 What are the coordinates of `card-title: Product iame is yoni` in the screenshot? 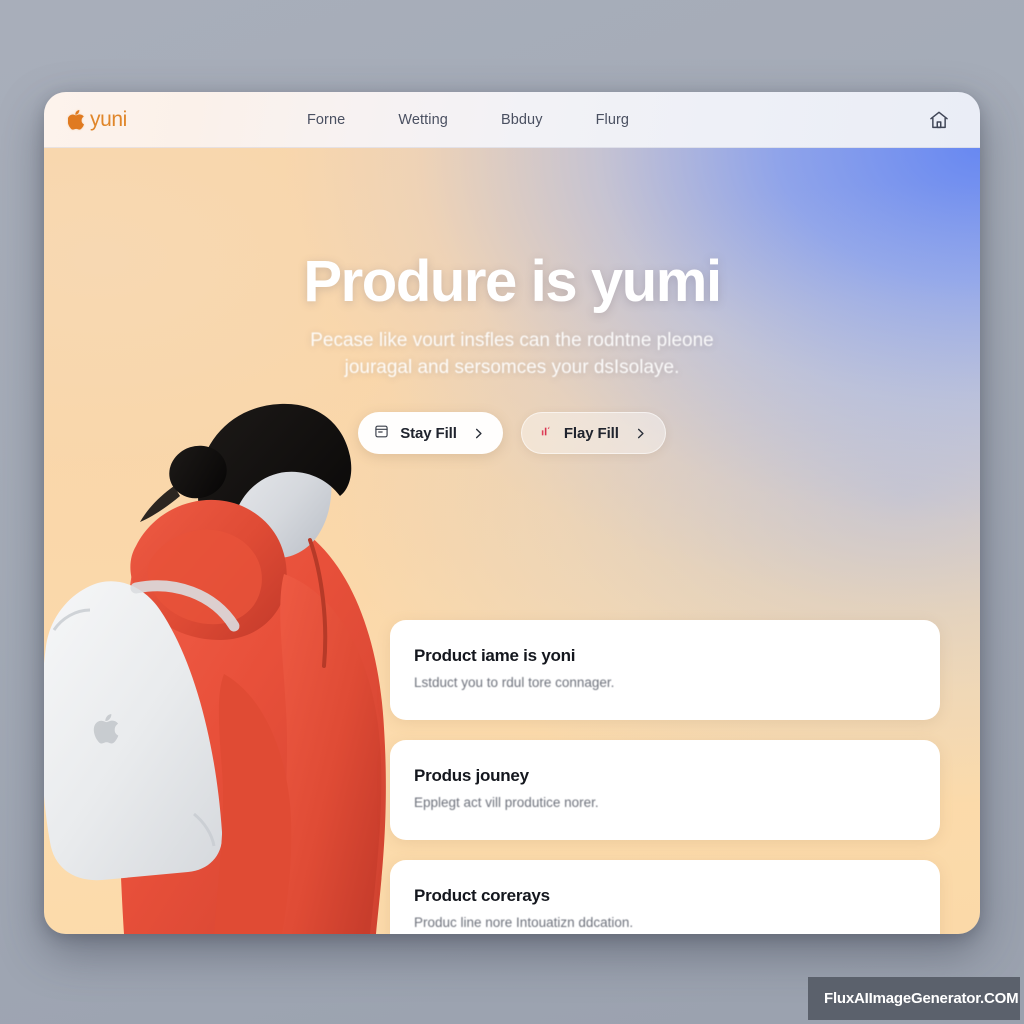 It's located at (495, 655).